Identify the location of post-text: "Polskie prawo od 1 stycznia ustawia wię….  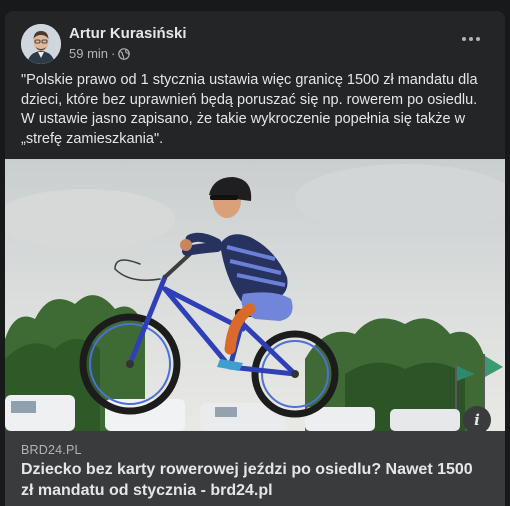
(249, 109).